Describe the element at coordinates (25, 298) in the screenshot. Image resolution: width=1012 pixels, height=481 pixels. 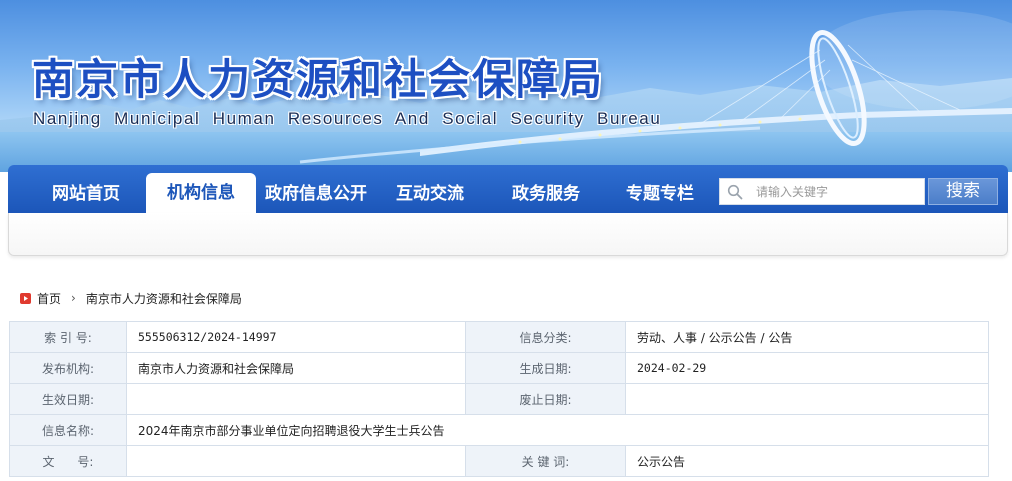
I see `home-icon` at that location.